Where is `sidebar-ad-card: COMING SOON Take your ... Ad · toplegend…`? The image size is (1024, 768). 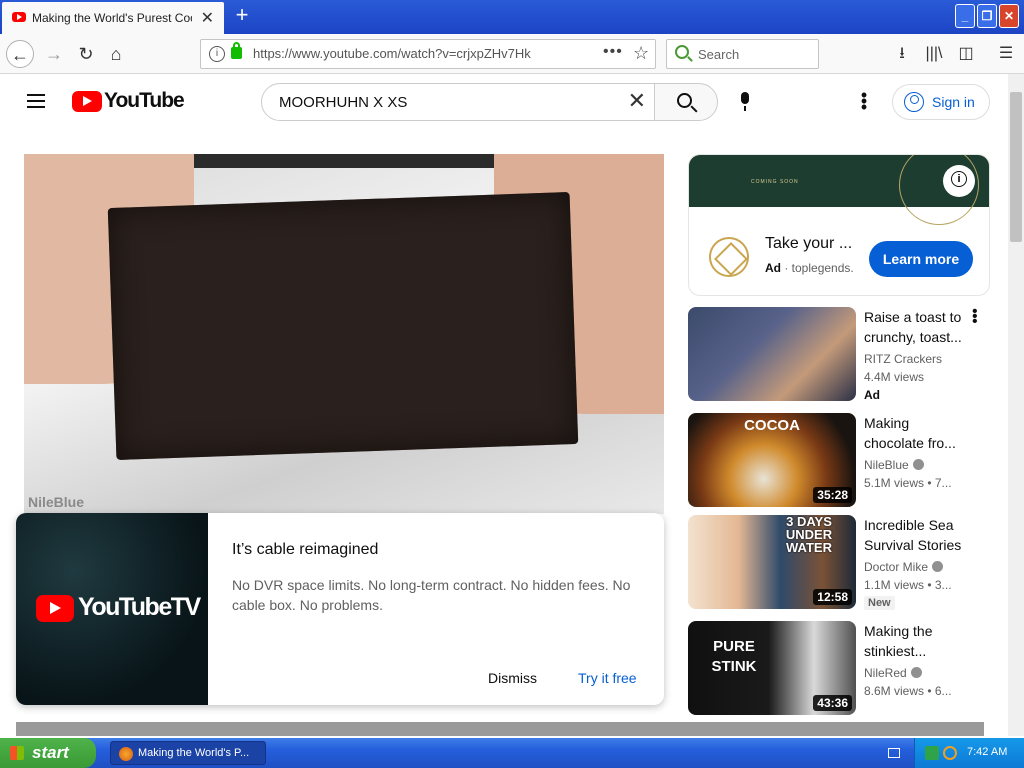
sidebar-ad-card: COMING SOON Take your ... Ad · toplegend… is located at coordinates (839, 225).